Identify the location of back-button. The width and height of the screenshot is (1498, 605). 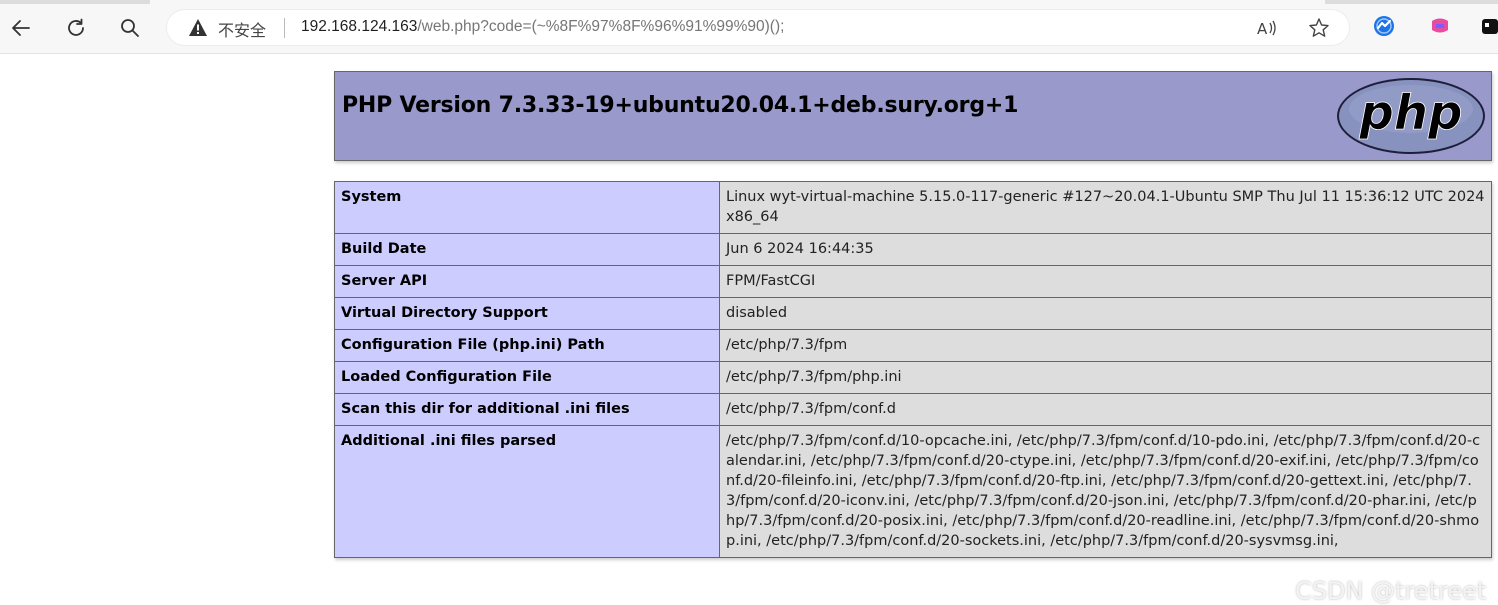
(21, 28).